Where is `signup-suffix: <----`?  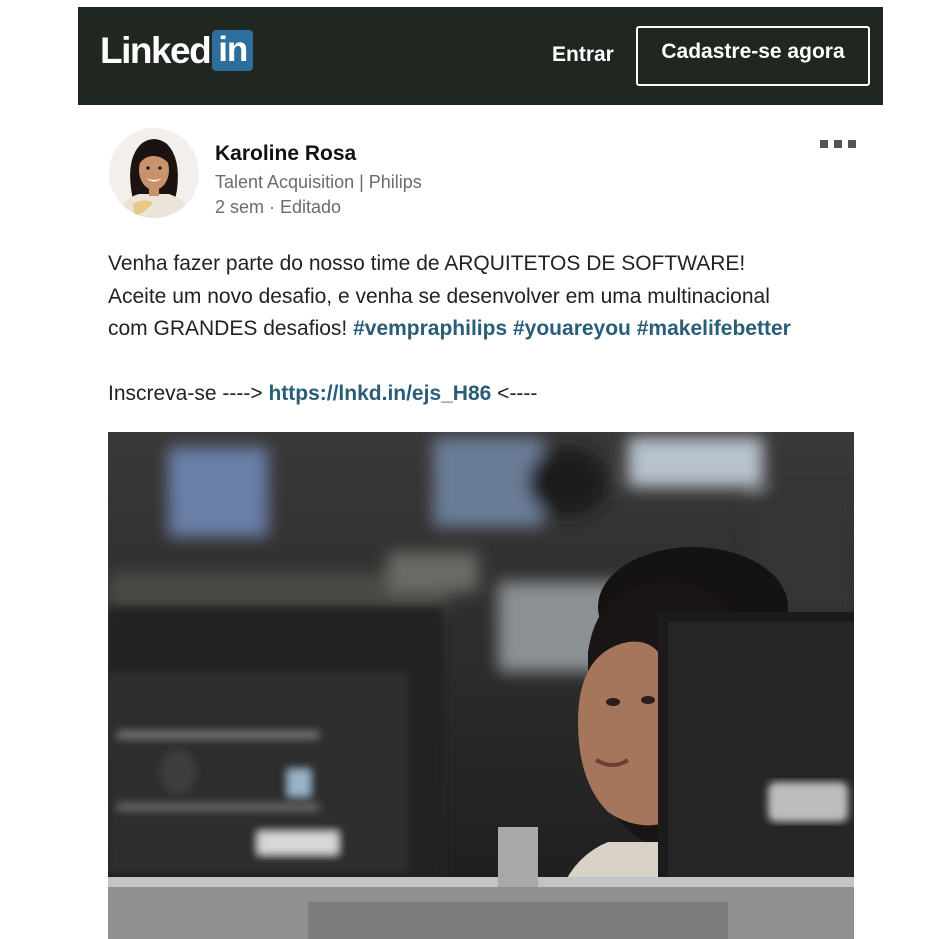
signup-suffix: <---- is located at coordinates (514, 393).